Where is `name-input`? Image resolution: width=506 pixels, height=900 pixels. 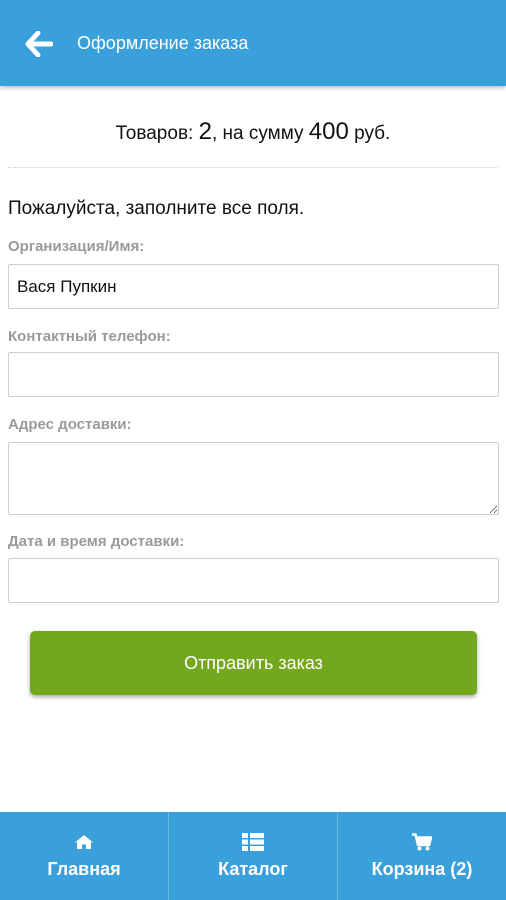
name-input is located at coordinates (253, 286).